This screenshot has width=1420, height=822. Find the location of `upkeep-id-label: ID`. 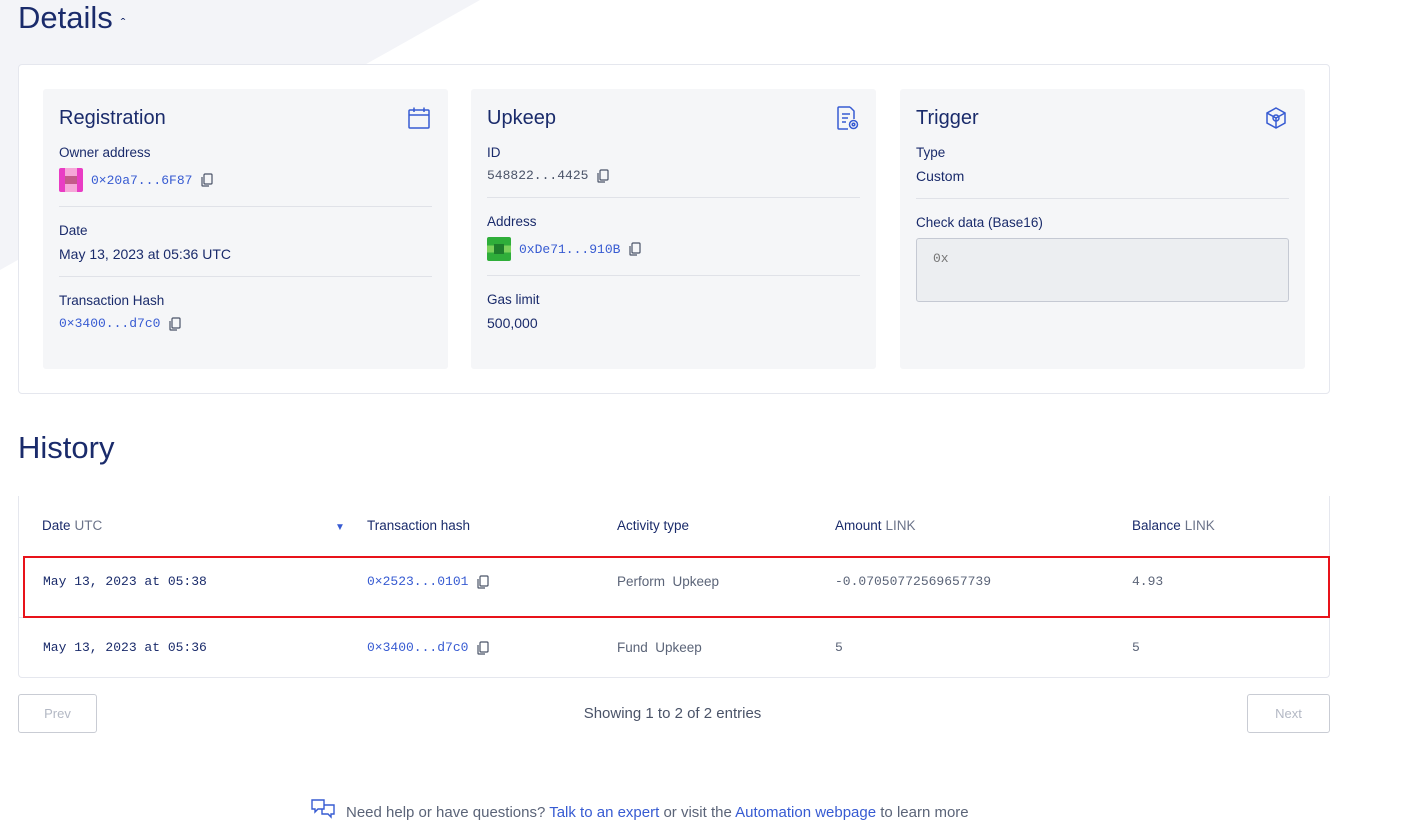

upkeep-id-label: ID is located at coordinates (494, 152).